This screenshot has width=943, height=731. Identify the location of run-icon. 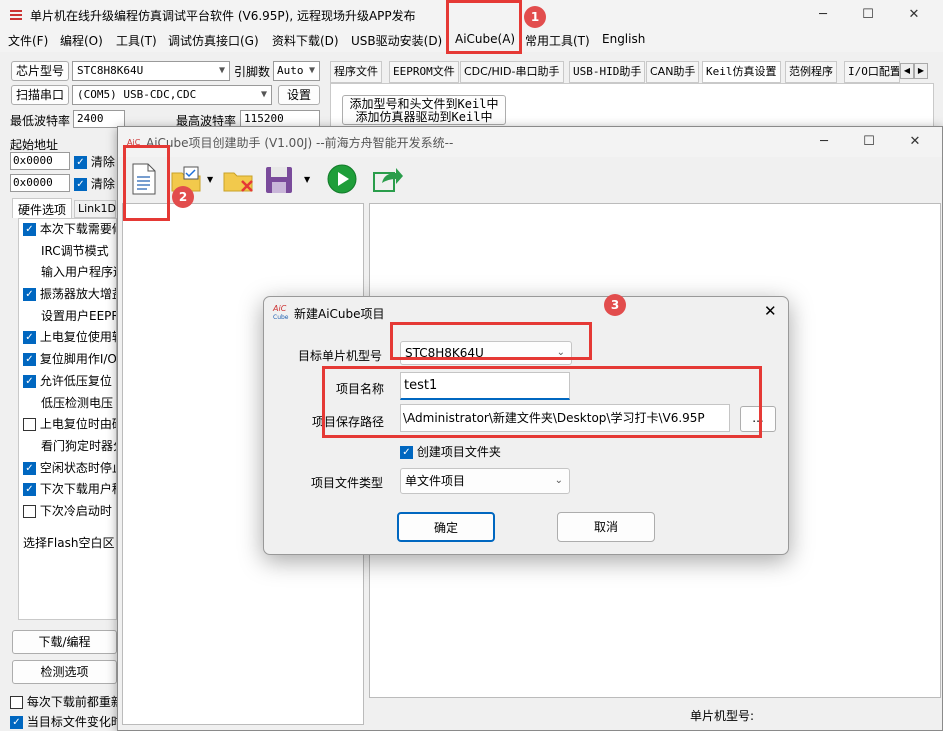
(342, 179).